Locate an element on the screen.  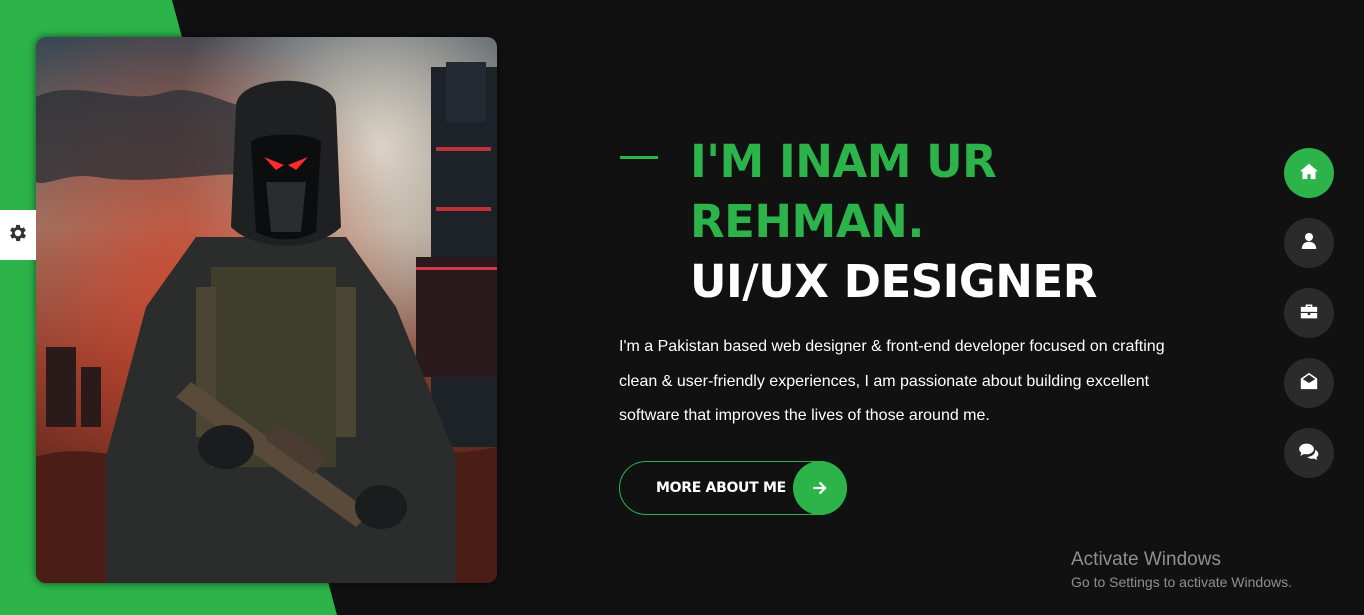
watermark-title: Activate Windows is located at coordinates (1146, 559).